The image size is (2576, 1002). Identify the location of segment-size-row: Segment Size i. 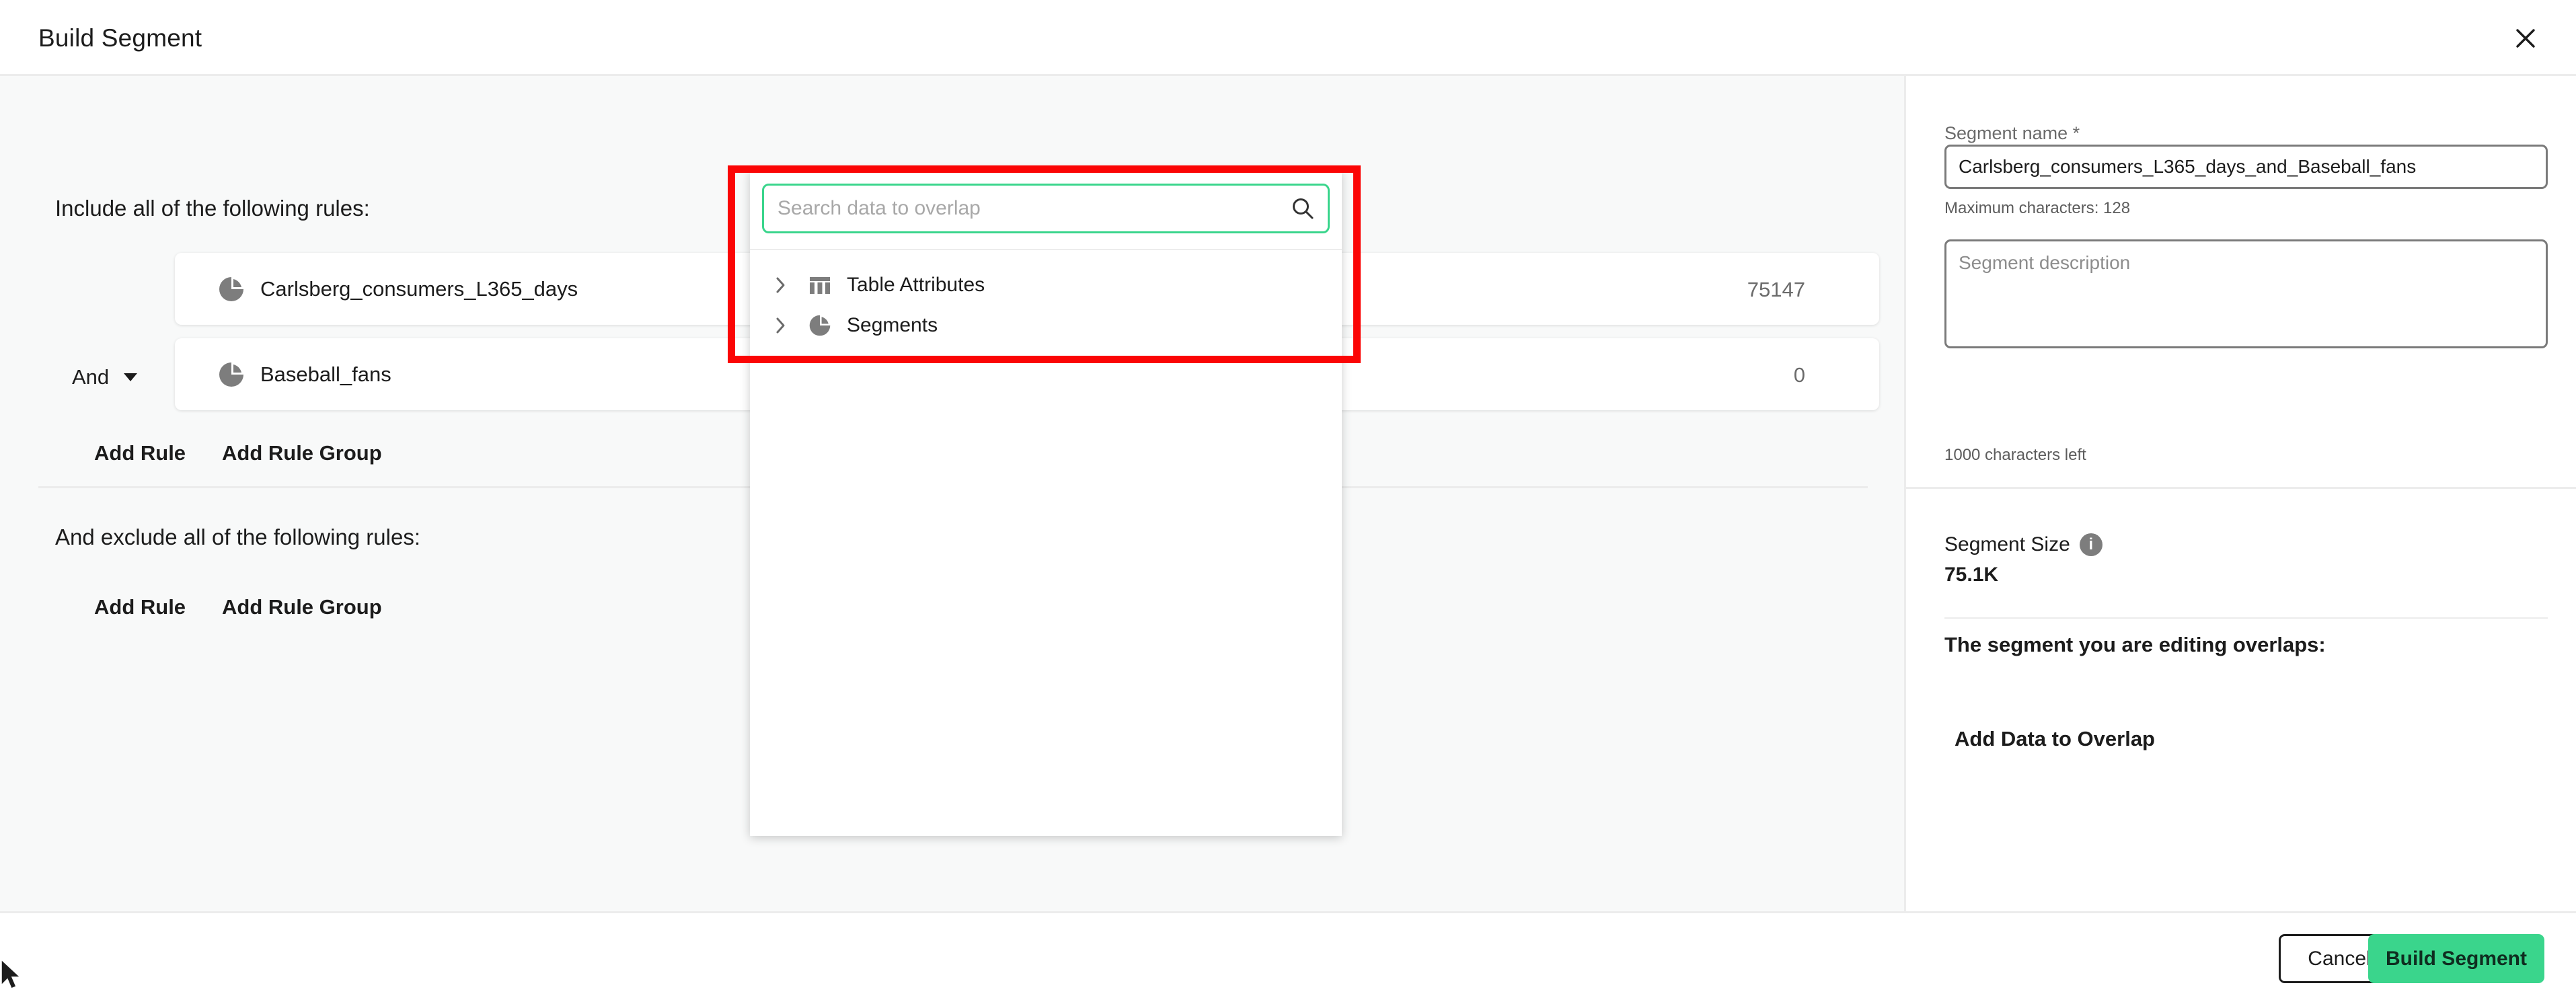
(2023, 544).